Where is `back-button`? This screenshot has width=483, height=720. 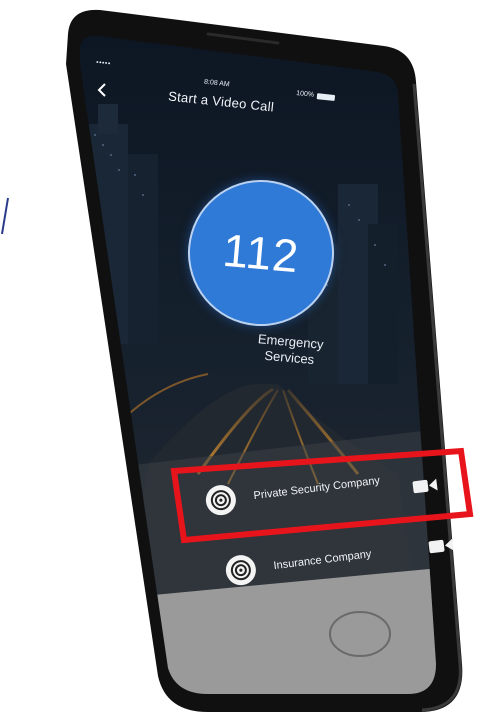
back-button is located at coordinates (102, 90).